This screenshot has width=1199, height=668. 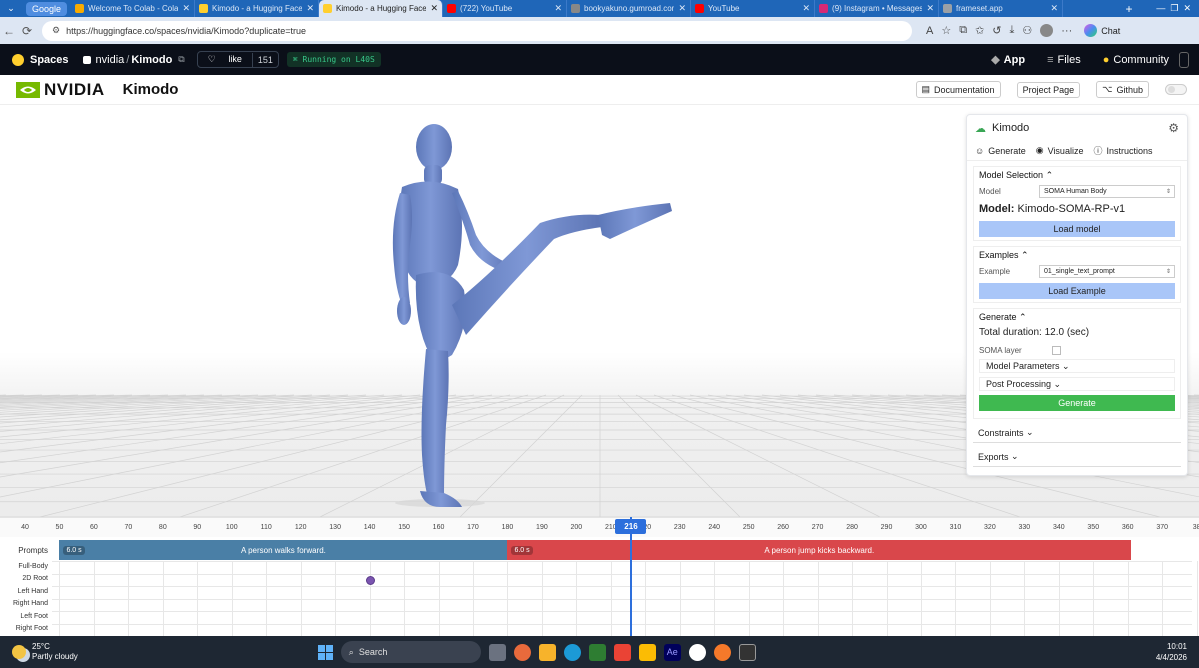 What do you see at coordinates (110, 60) in the screenshot?
I see `owner-link: nvidia` at bounding box center [110, 60].